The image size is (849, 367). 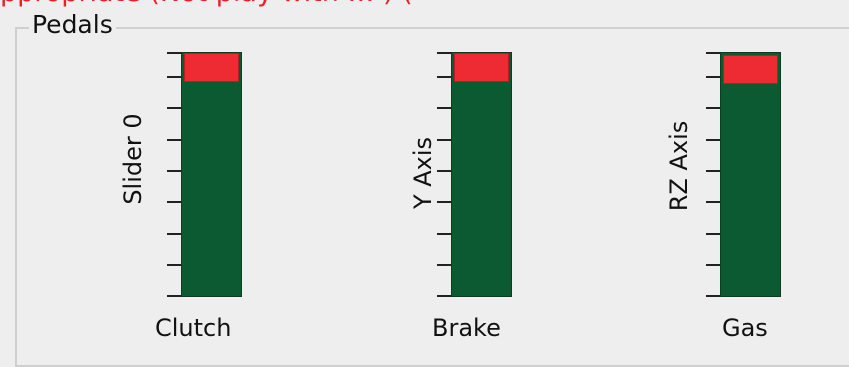 What do you see at coordinates (750, 69) in the screenshot?
I see `gas-position-indicator` at bounding box center [750, 69].